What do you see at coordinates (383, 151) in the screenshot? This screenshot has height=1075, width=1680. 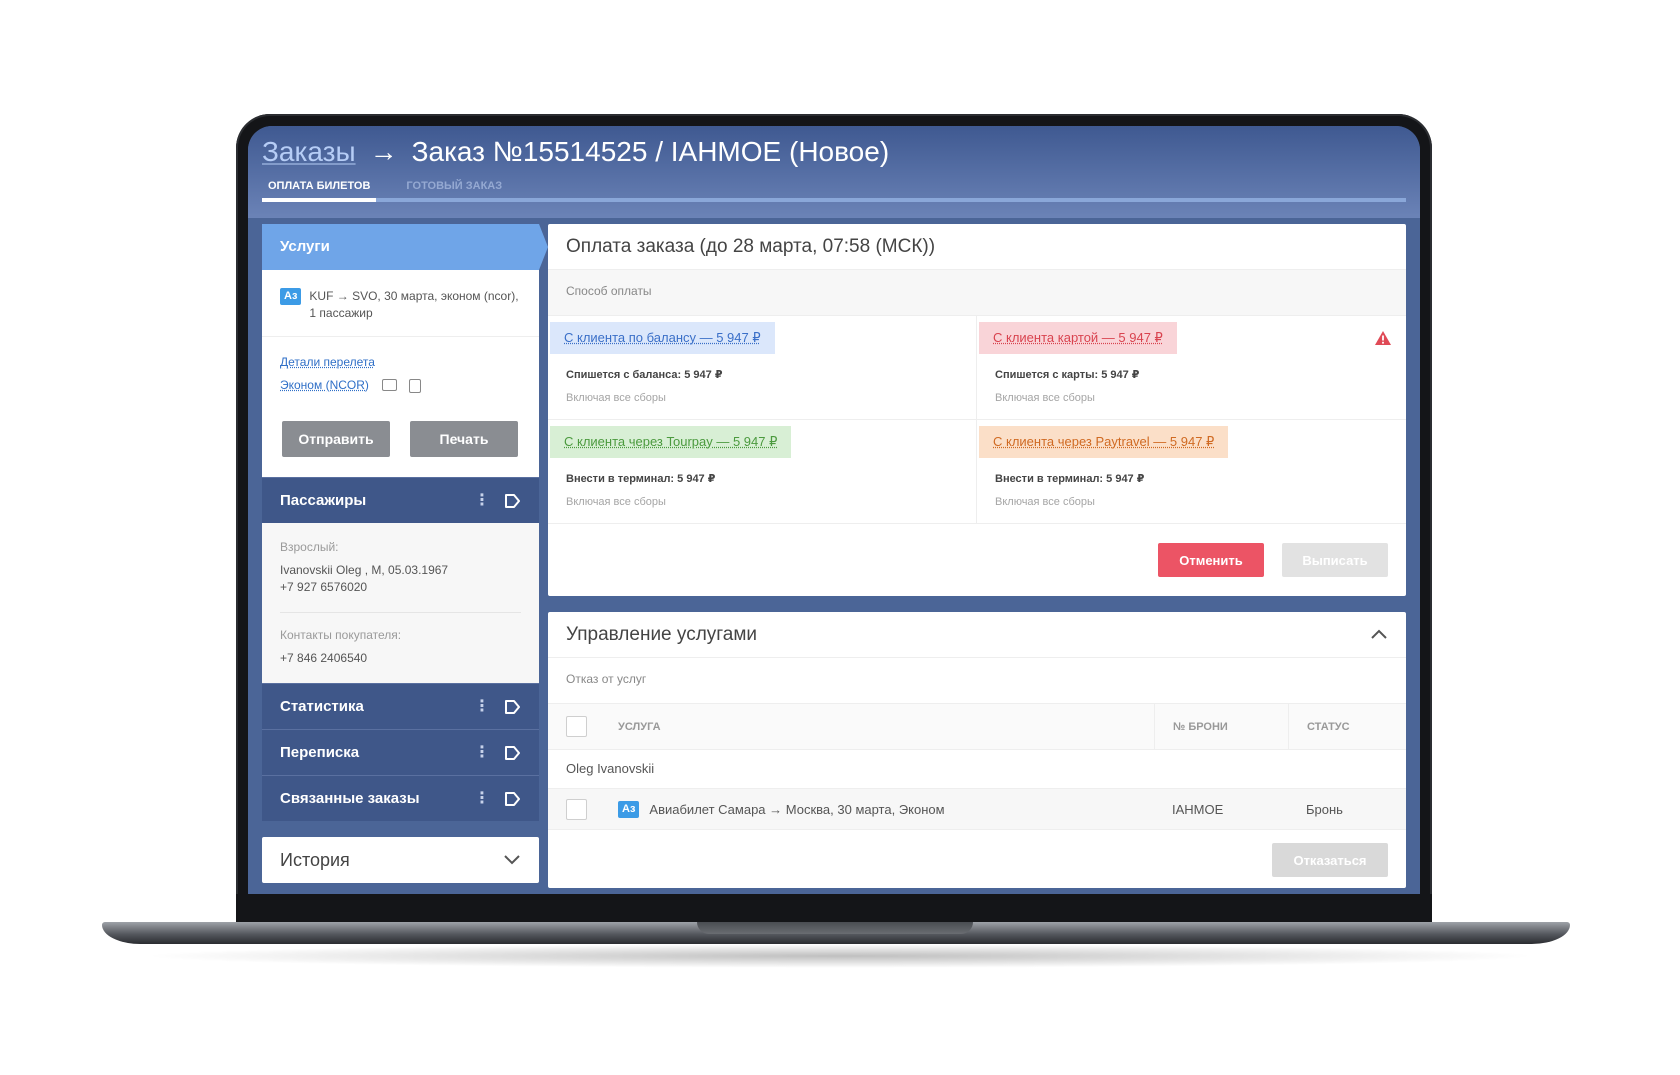 I see `breadcrumb-arrow: →` at bounding box center [383, 151].